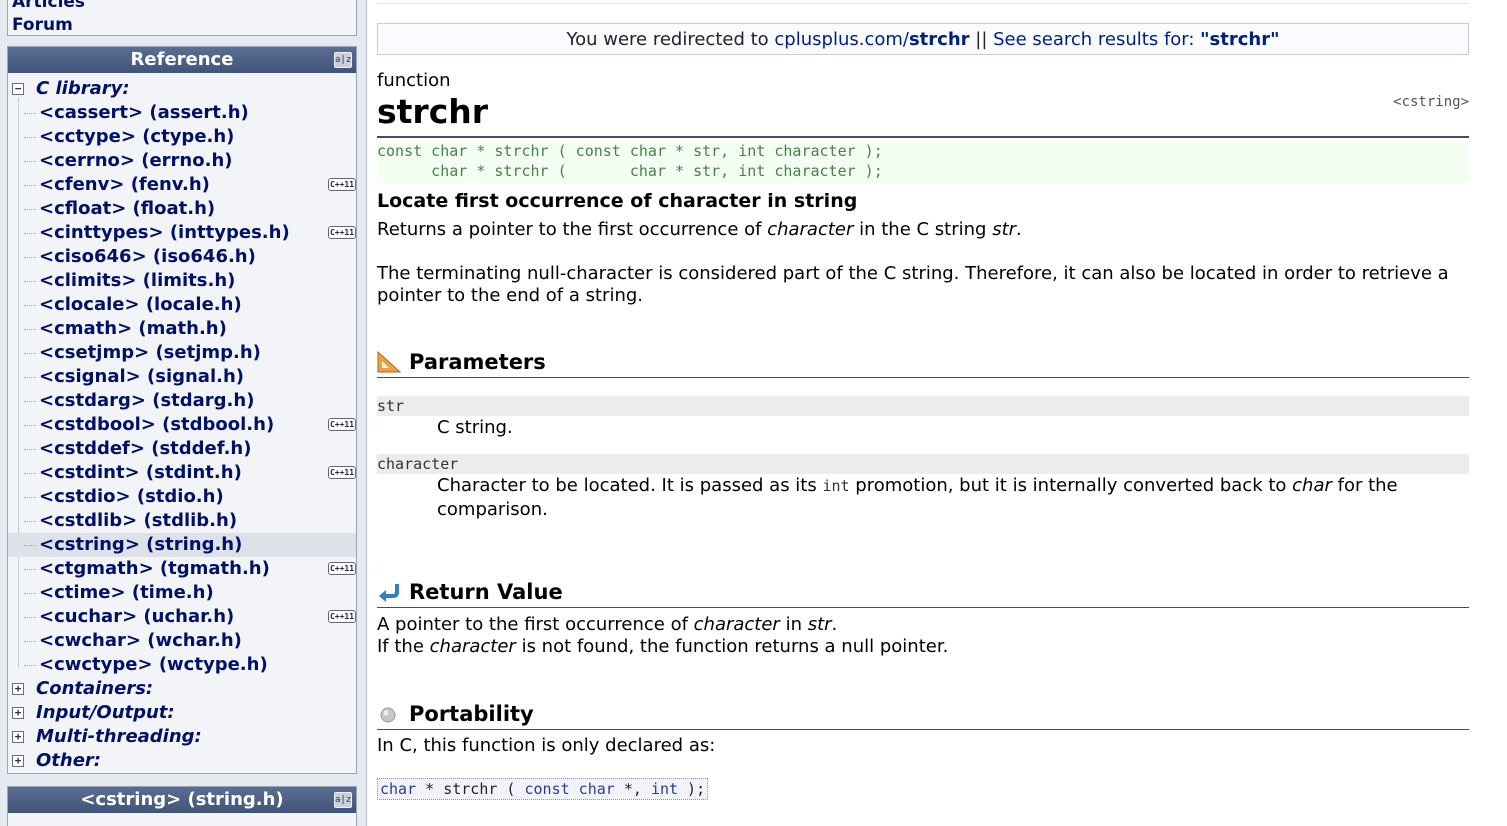 The height and width of the screenshot is (826, 1507). I want to click on tree-item-label: <clocale> (locale.h), so click(140, 304).